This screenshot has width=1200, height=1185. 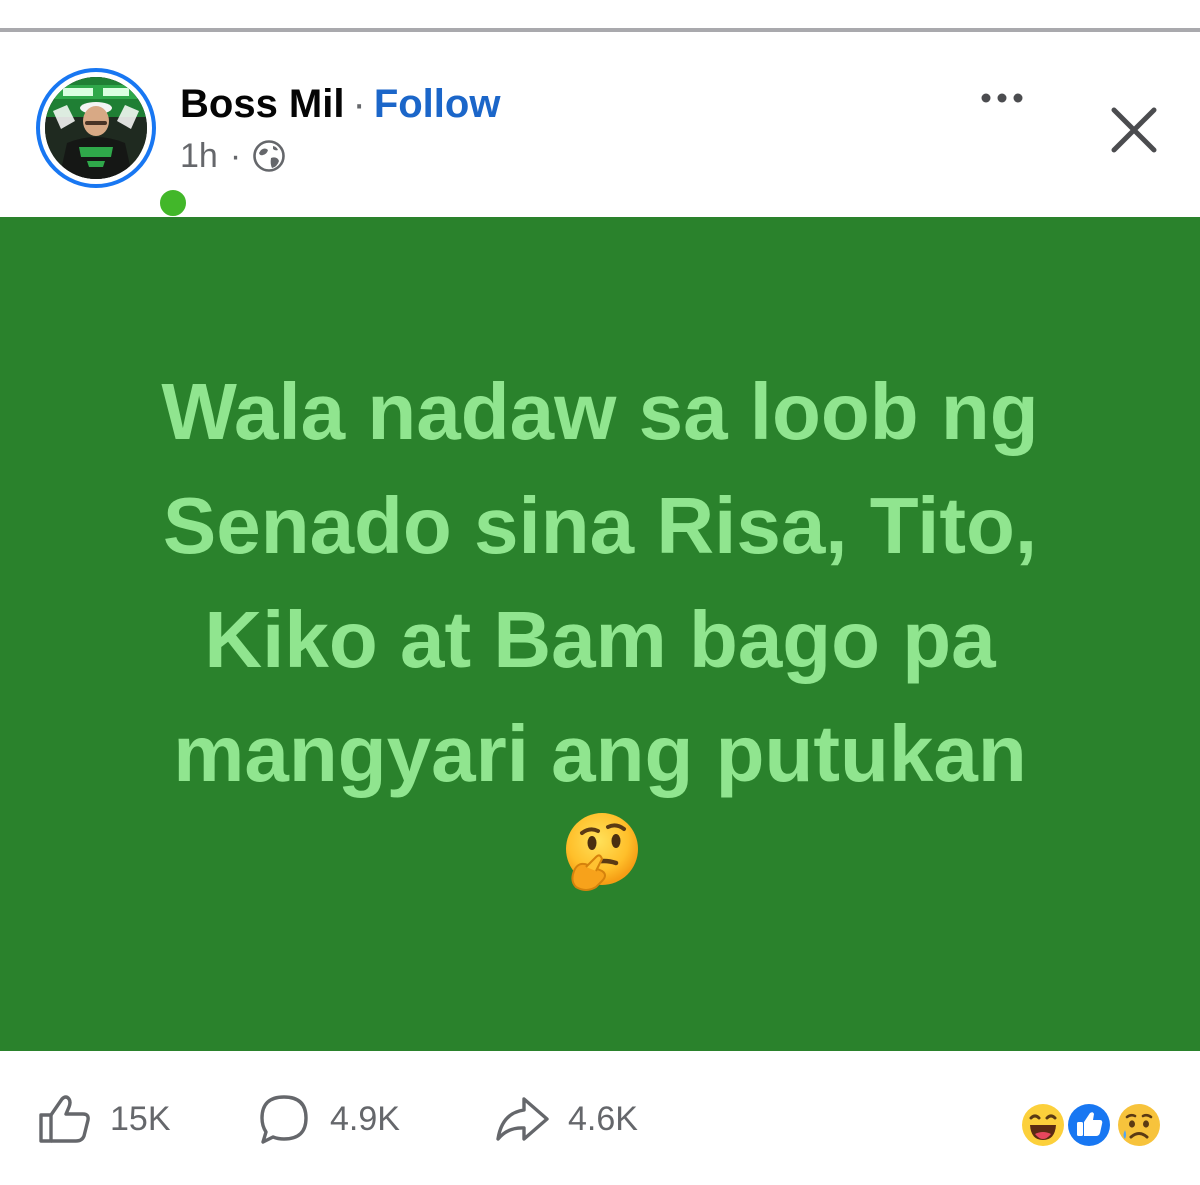 I want to click on top-strip, so click(x=600, y=14).